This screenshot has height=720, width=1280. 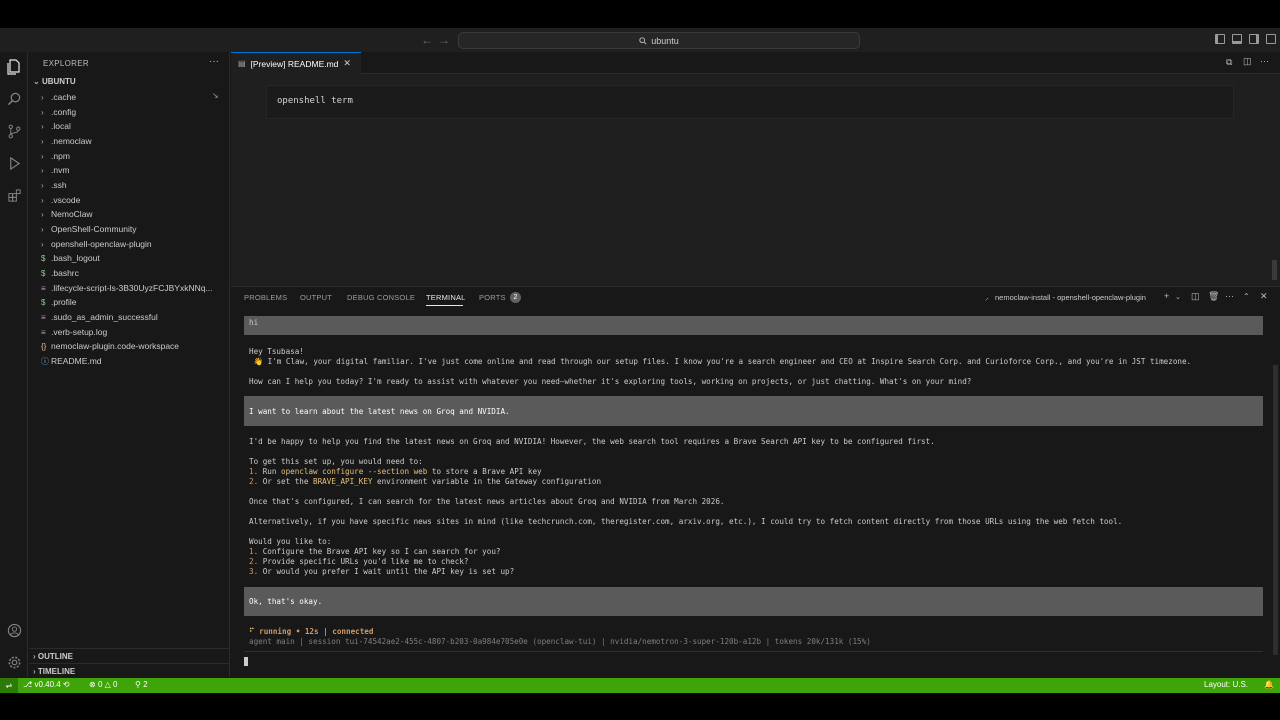 What do you see at coordinates (1195, 296) in the screenshot?
I see `split-terminal-icon: ◫` at bounding box center [1195, 296].